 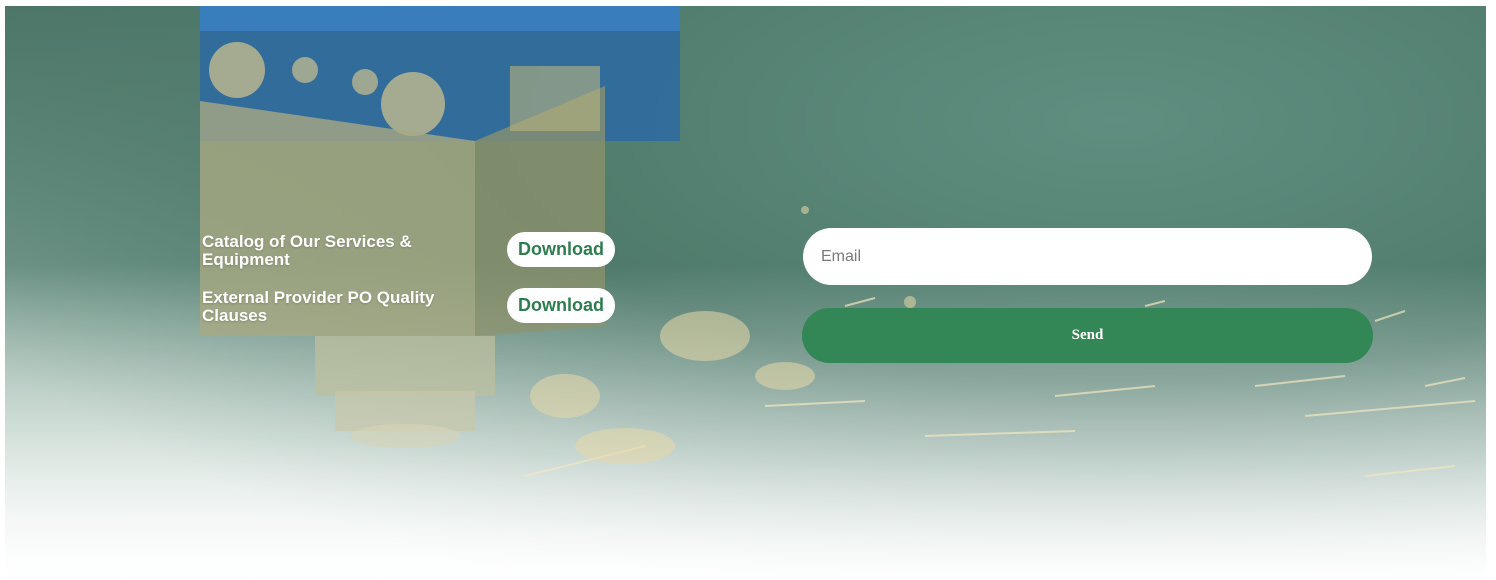 What do you see at coordinates (1087, 335) in the screenshot?
I see `send-button: Send` at bounding box center [1087, 335].